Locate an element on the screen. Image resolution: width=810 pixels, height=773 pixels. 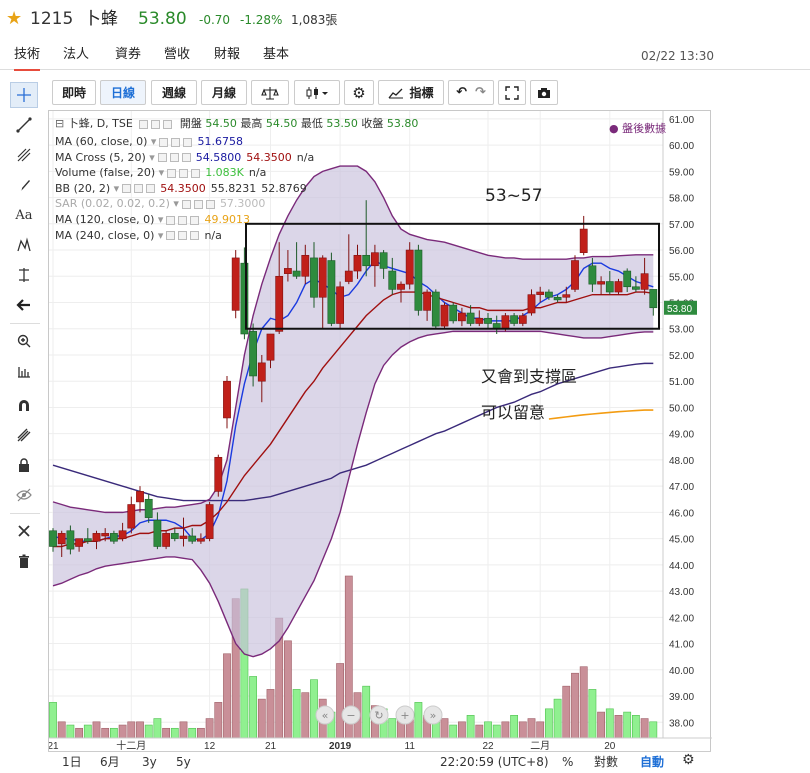
fullscreen-button is located at coordinates (512, 92).